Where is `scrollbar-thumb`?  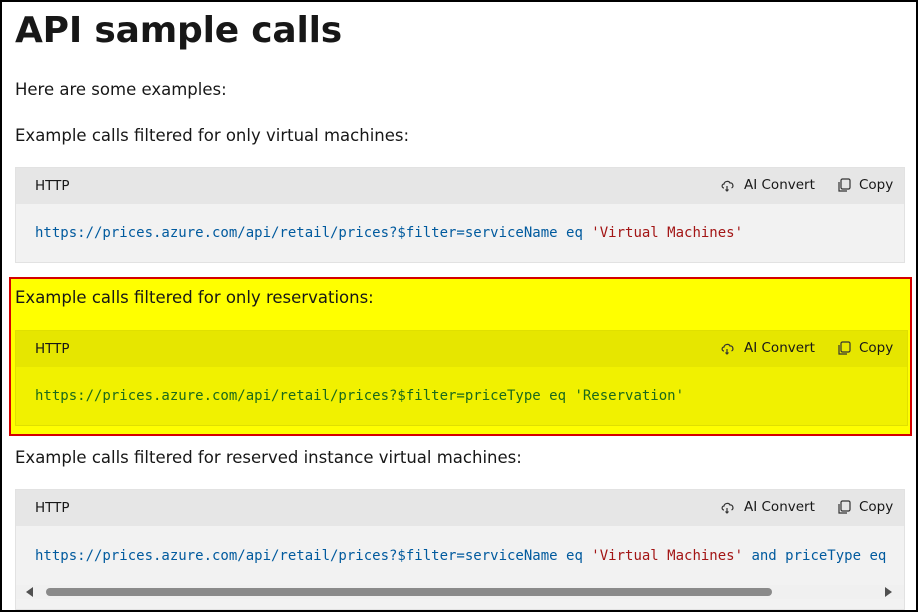 scrollbar-thumb is located at coordinates (409, 592).